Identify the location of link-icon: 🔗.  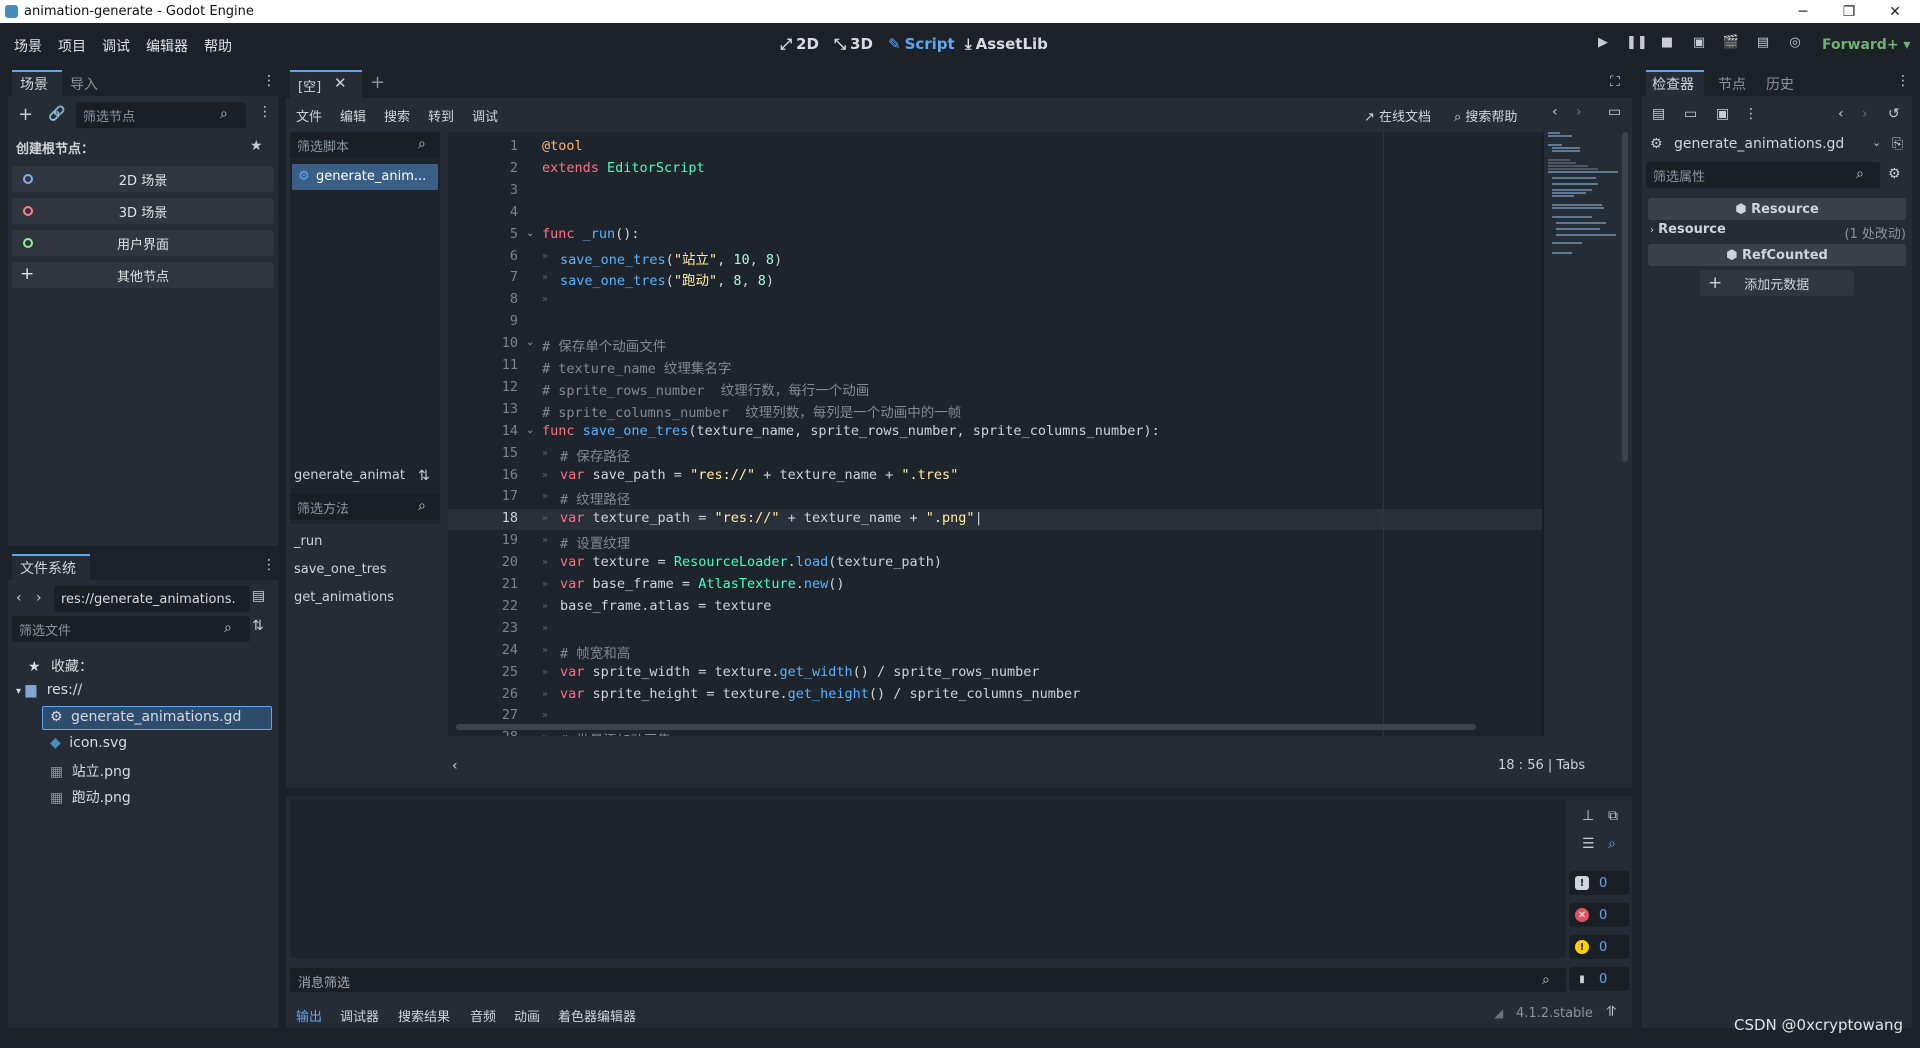
(56, 114).